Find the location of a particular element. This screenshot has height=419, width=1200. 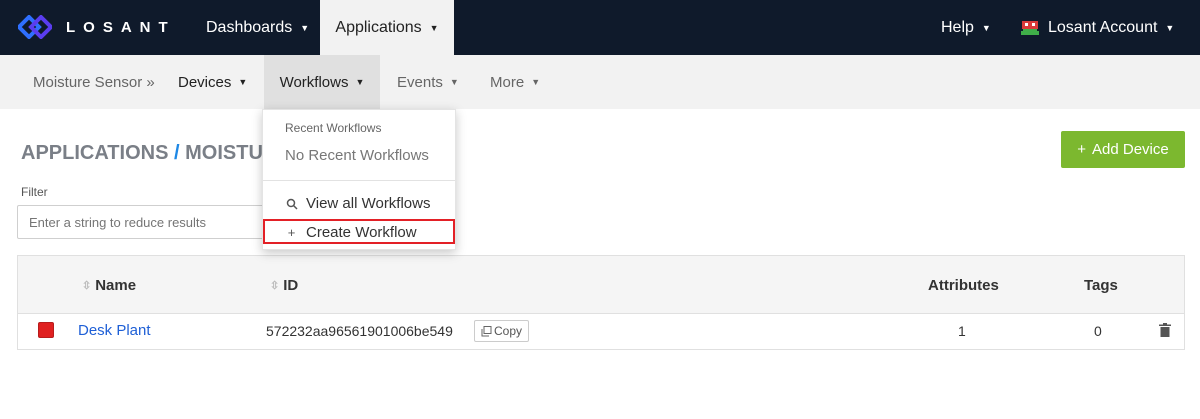

subnav-events: Events ▼ is located at coordinates (428, 82).